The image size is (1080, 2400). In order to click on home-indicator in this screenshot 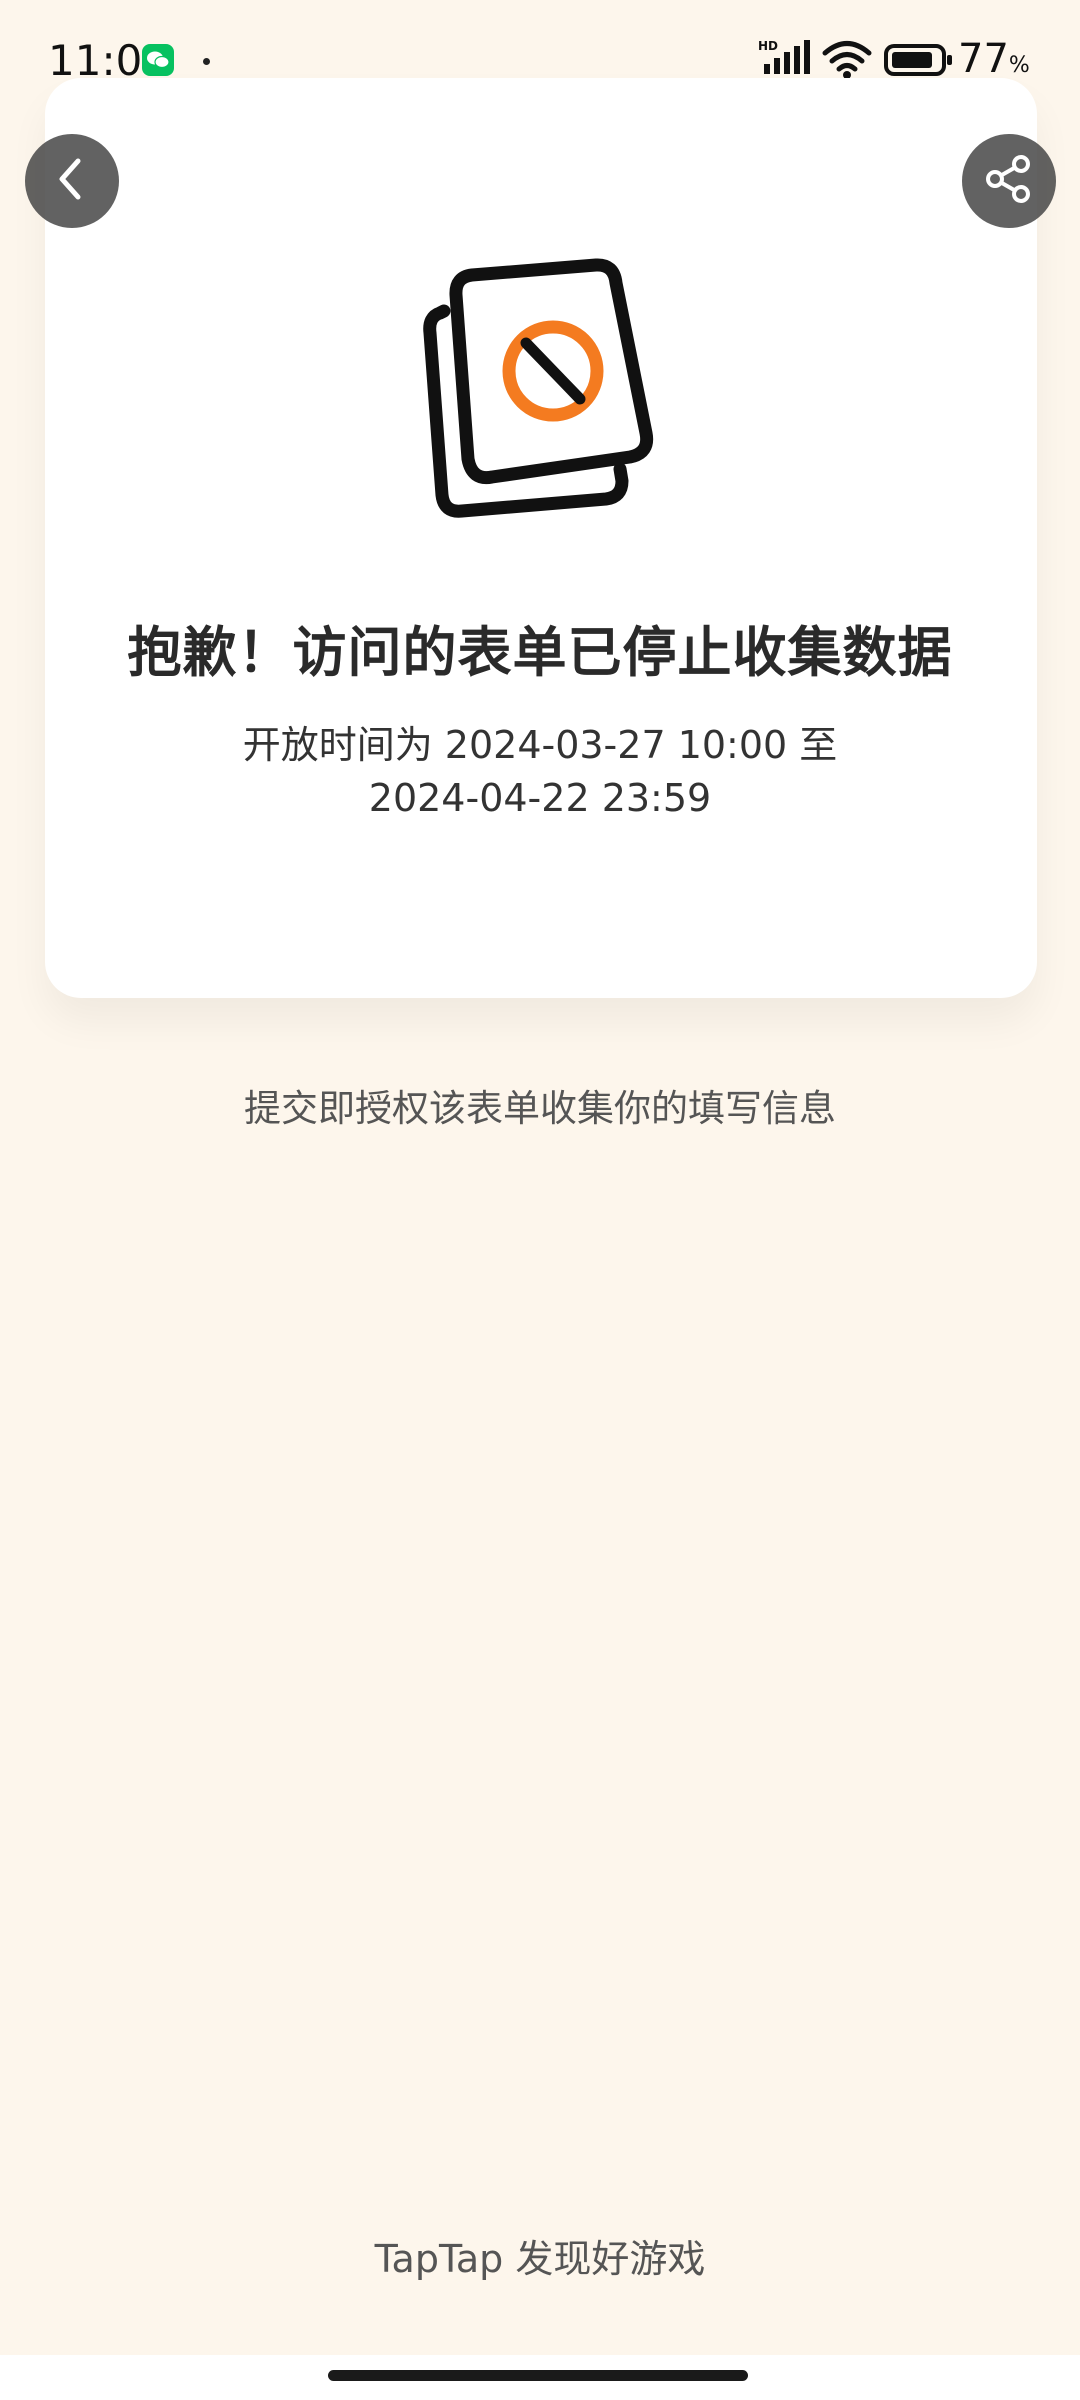, I will do `click(538, 2375)`.